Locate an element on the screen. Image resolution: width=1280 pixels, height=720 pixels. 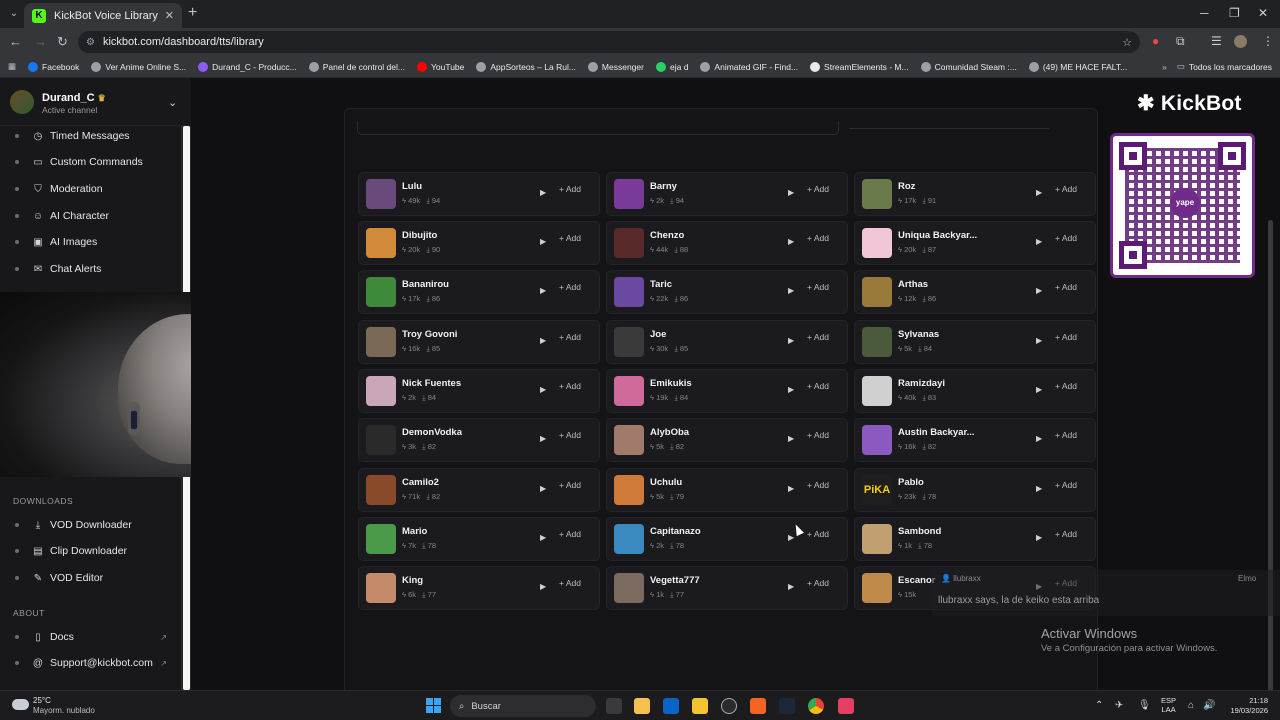
sidebar-item-timed-messages: ◷ Timed Messages is located at coordinates (95, 136).